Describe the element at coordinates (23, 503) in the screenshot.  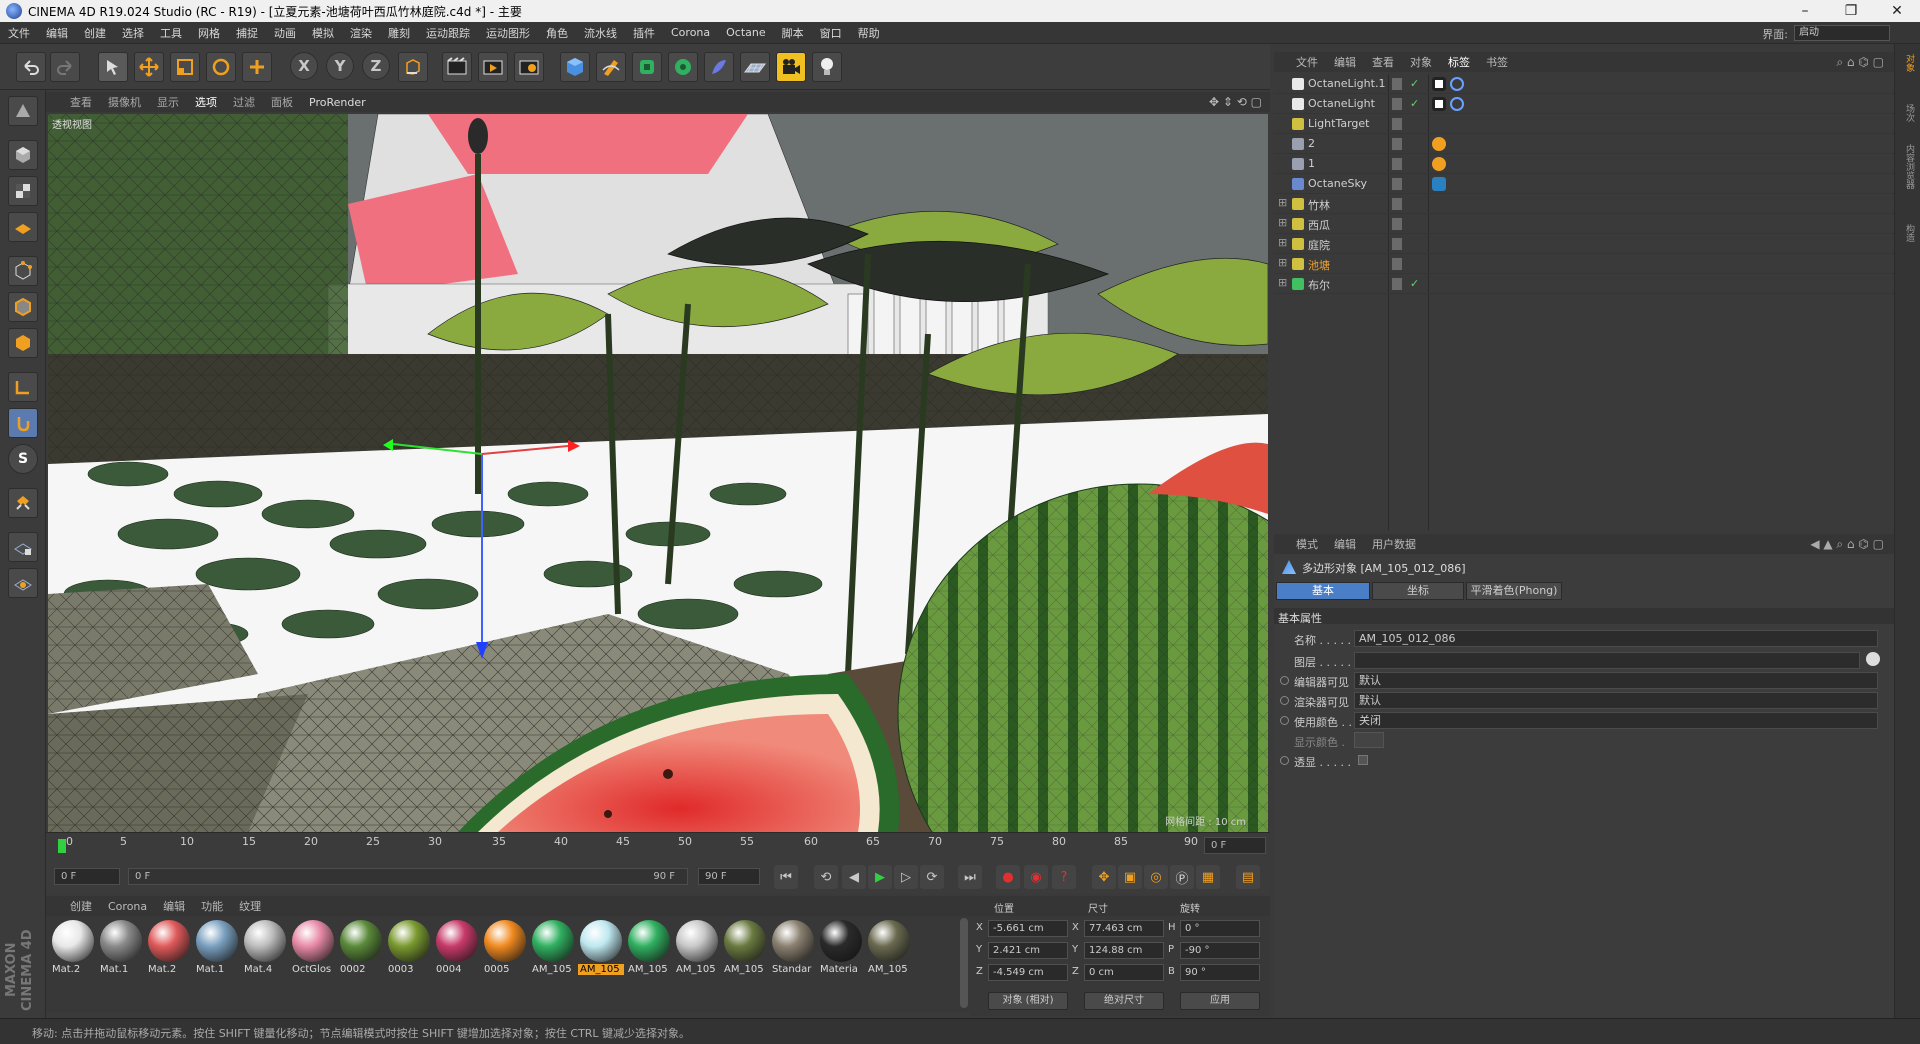
I see `magnet-icon` at that location.